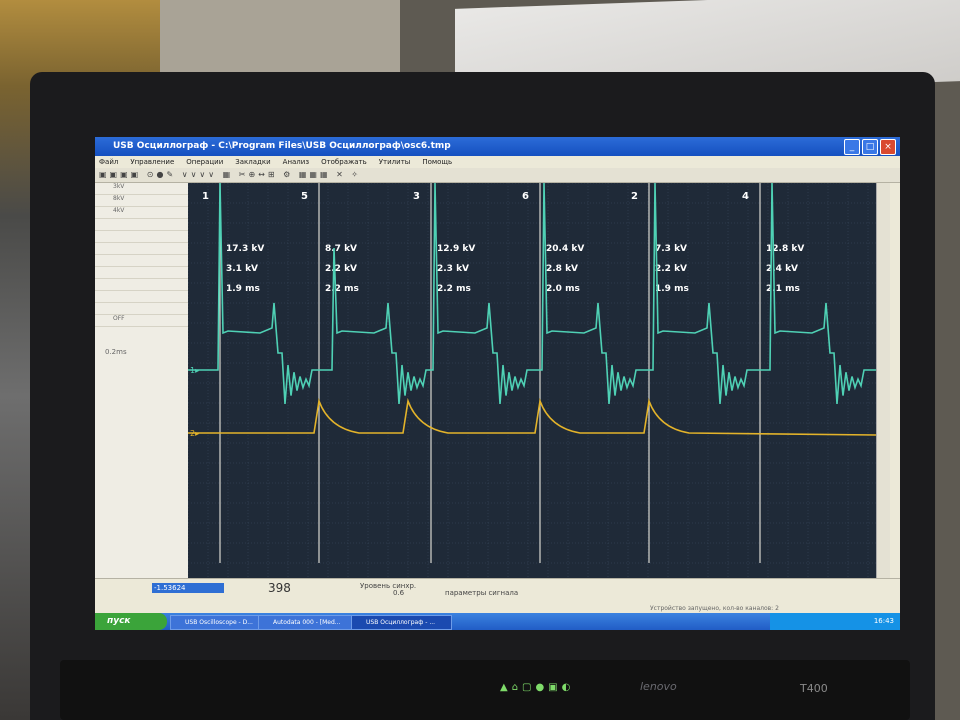  I want to click on burn-voltage-label: 3.1 kV, so click(242, 269).